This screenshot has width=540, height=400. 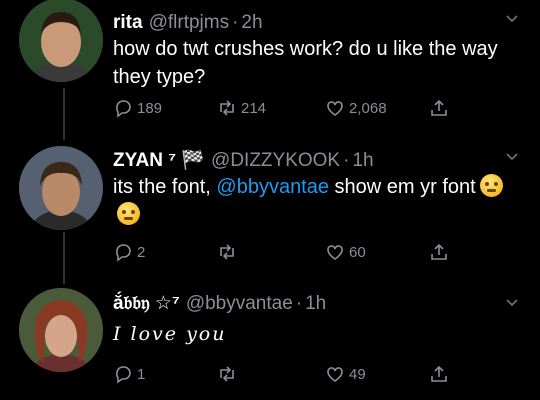 What do you see at coordinates (368, 108) in the screenshot?
I see `like-count: 2,068` at bounding box center [368, 108].